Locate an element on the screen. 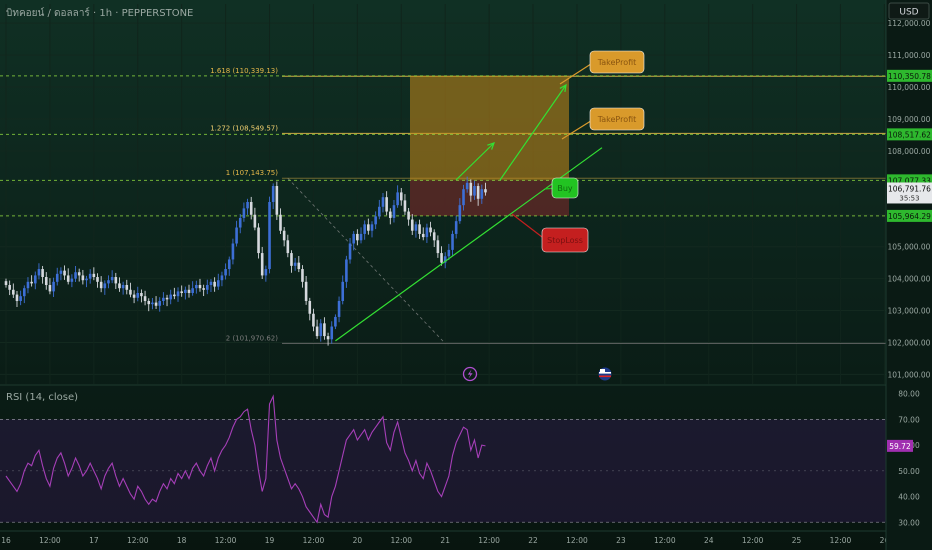 Image resolution: width=932 pixels, height=550 pixels. rsi-title: RSI (14, close) is located at coordinates (42, 397).